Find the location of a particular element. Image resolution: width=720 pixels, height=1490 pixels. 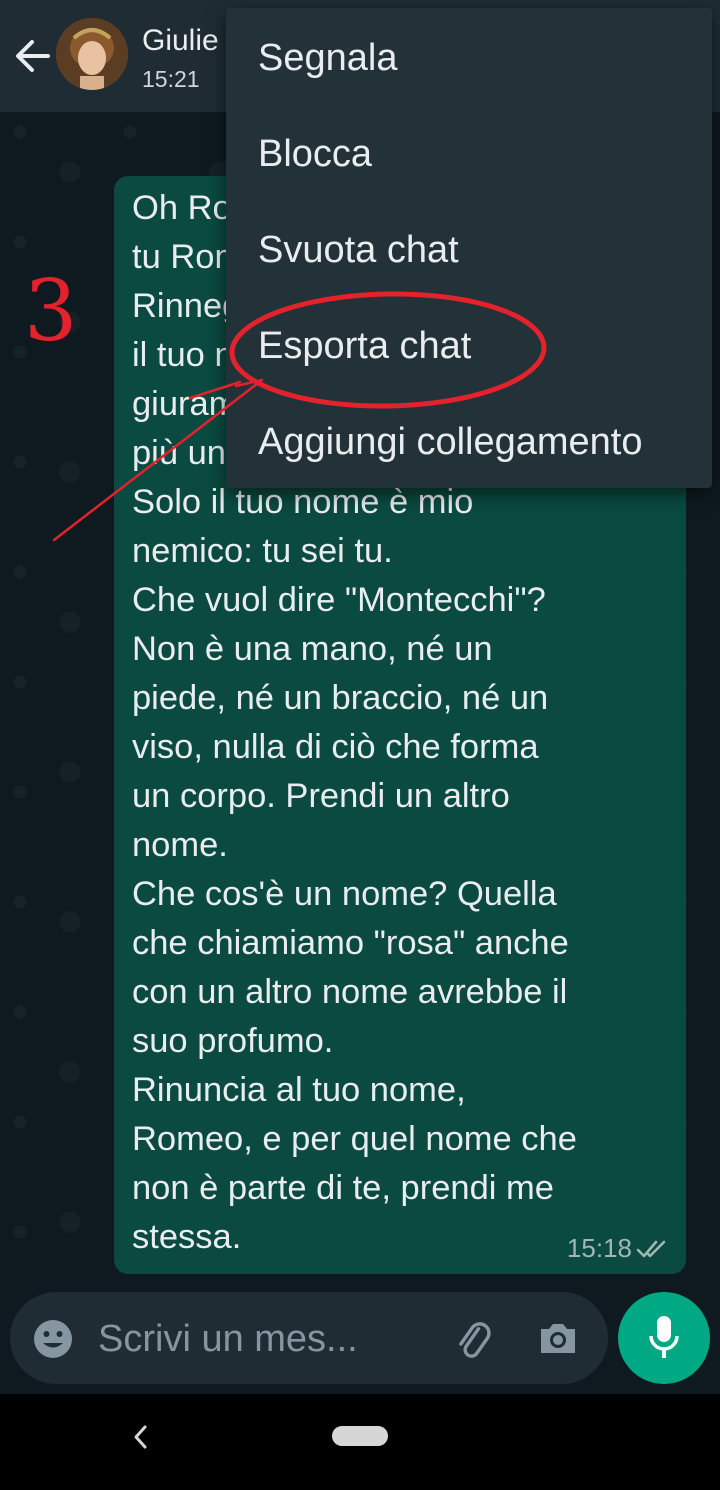

arrow-left-icon is located at coordinates (33, 56).